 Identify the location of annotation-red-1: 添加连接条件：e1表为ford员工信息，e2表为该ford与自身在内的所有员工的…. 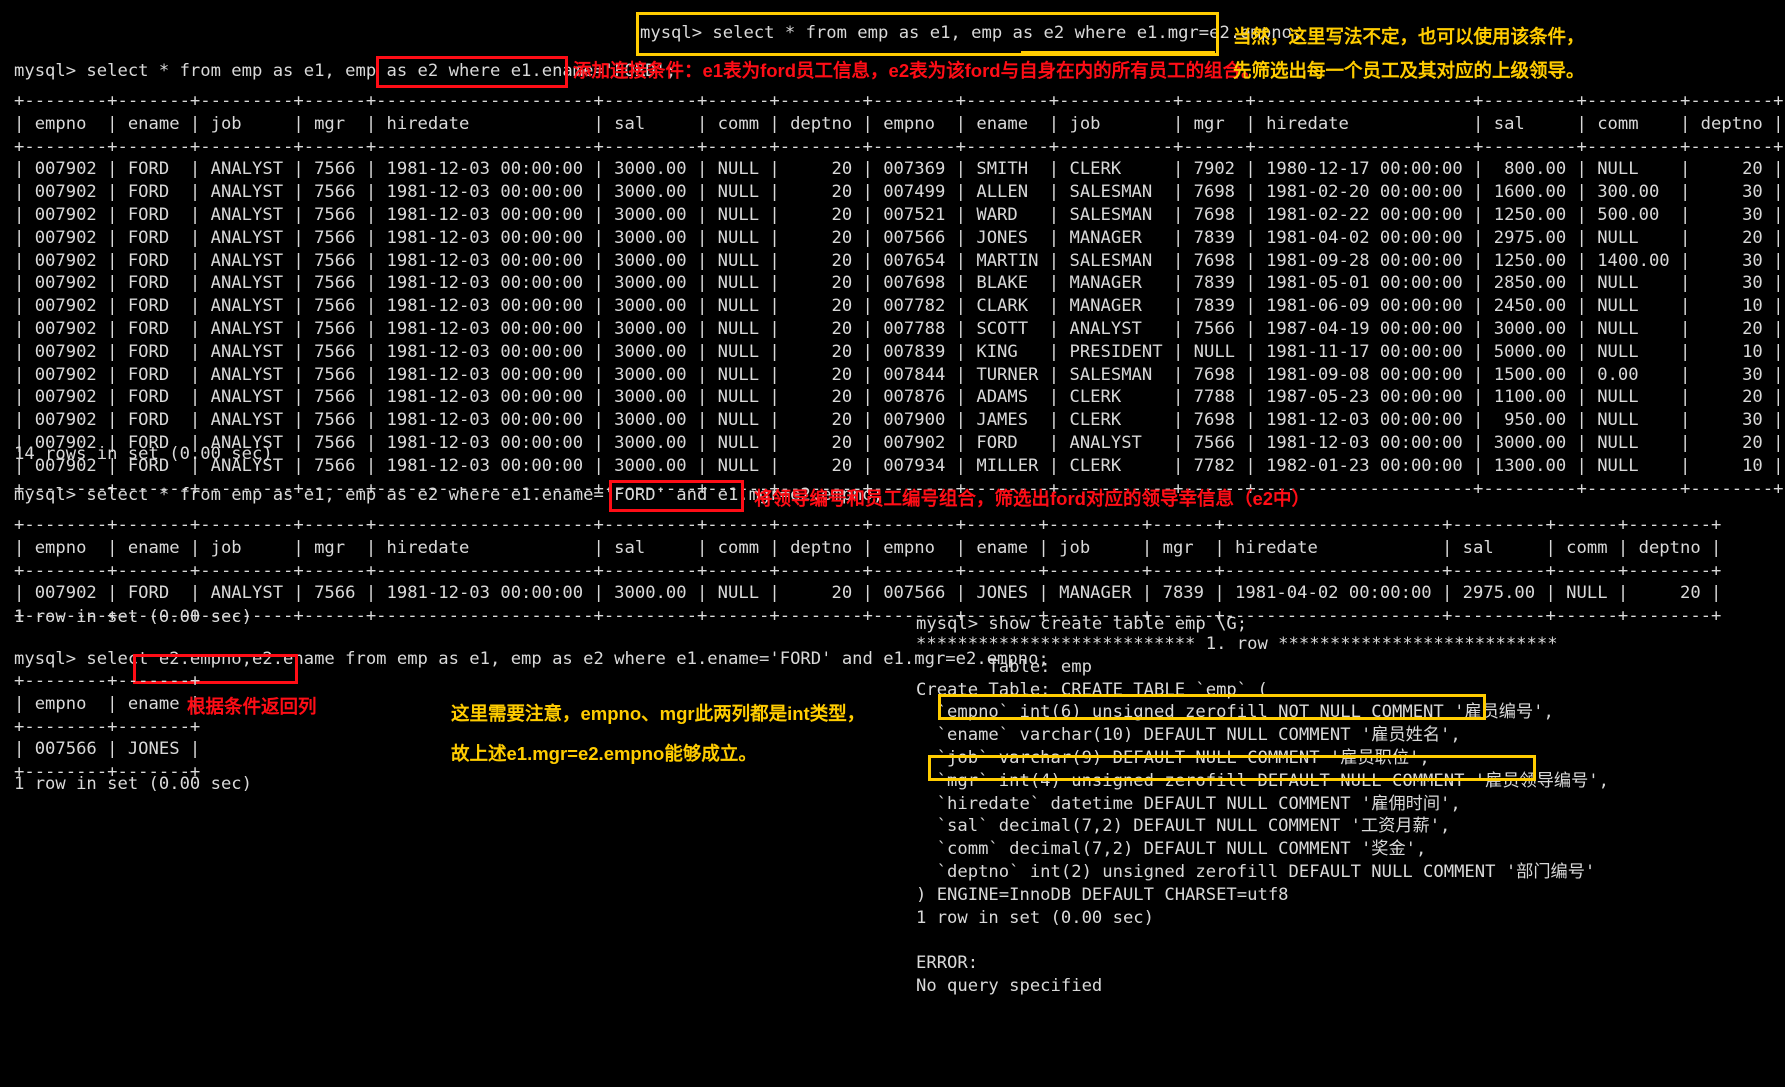
(916, 70).